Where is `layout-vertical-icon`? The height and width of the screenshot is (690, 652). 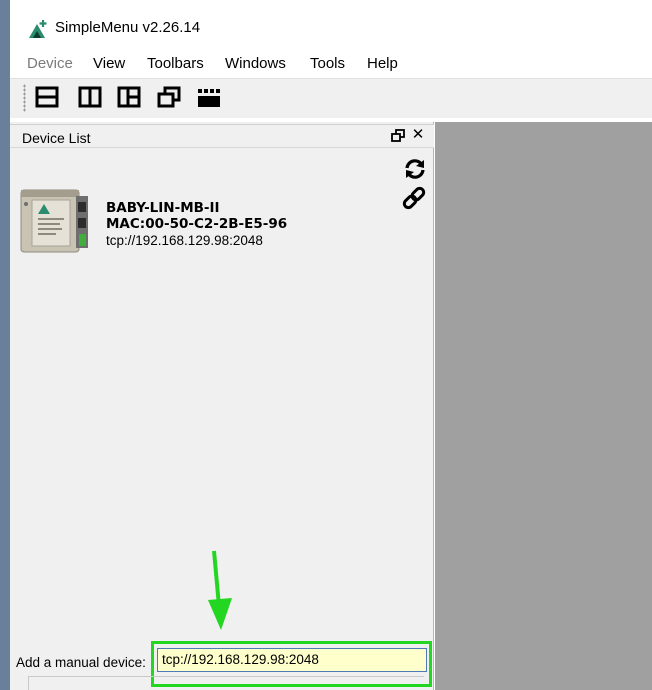
layout-vertical-icon is located at coordinates (90, 99).